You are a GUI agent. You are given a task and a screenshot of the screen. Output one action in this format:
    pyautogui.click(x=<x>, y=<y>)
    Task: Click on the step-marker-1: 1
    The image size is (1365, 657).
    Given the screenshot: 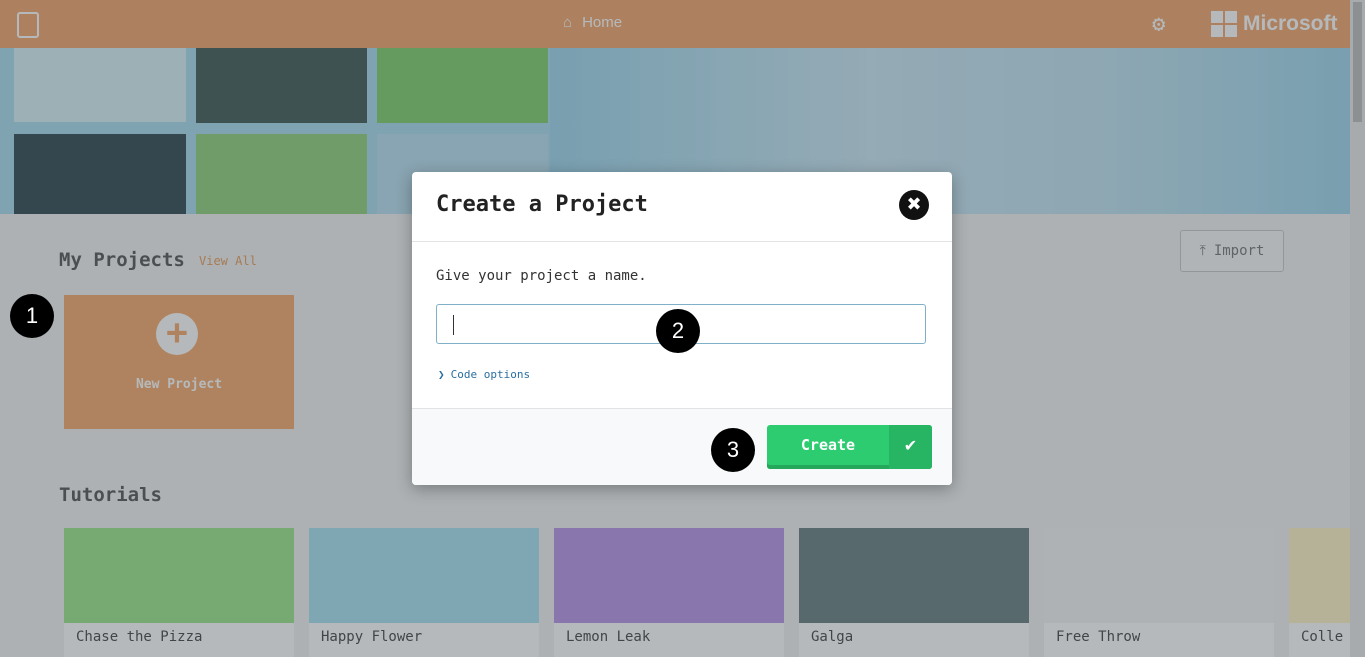 What is the action you would take?
    pyautogui.click(x=32, y=316)
    